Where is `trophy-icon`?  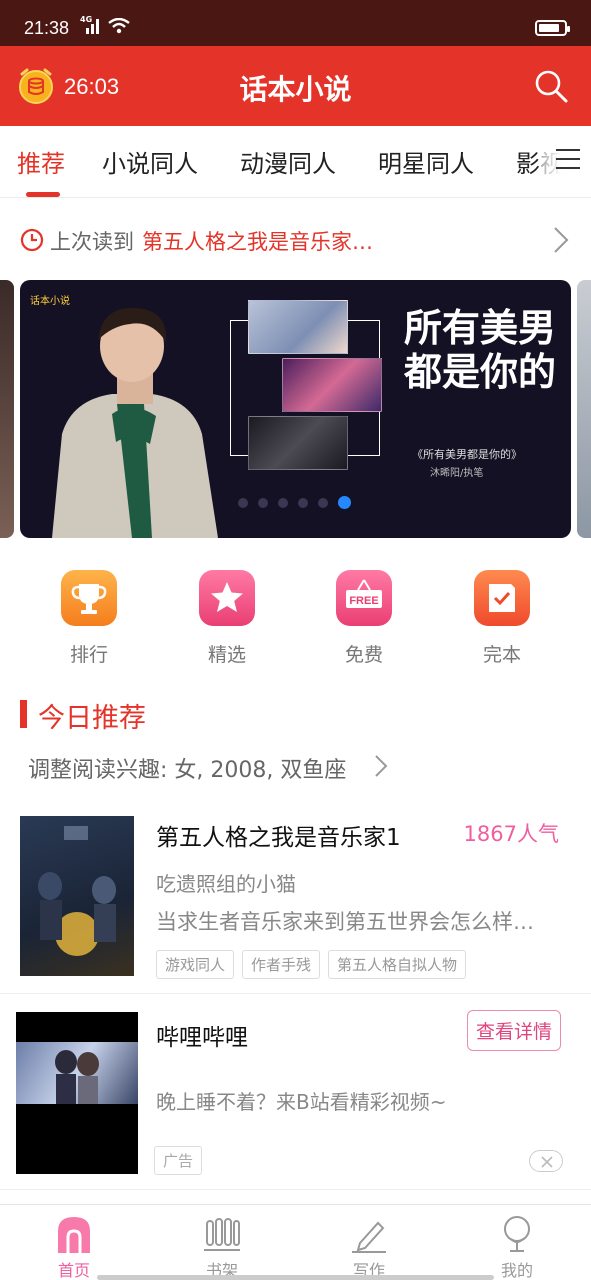
trophy-icon is located at coordinates (89, 598).